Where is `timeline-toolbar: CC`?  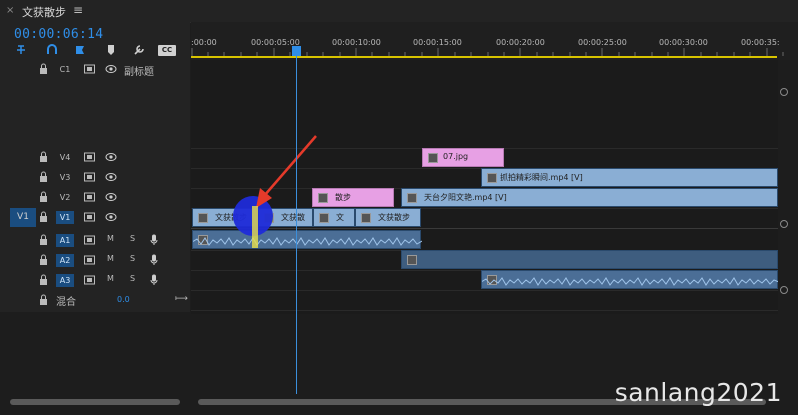
timeline-toolbar: CC is located at coordinates (98, 51).